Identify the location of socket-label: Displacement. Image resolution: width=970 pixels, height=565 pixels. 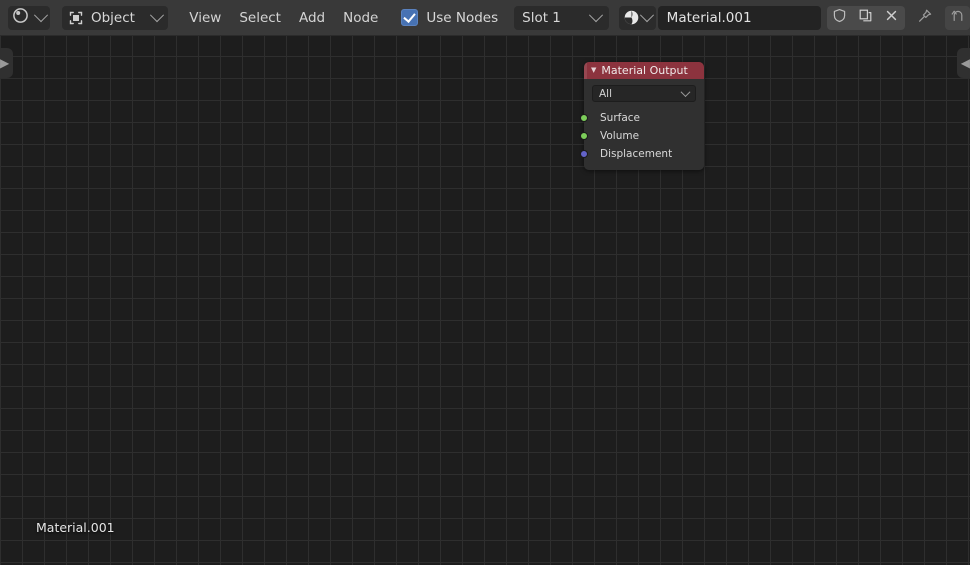
(636, 154).